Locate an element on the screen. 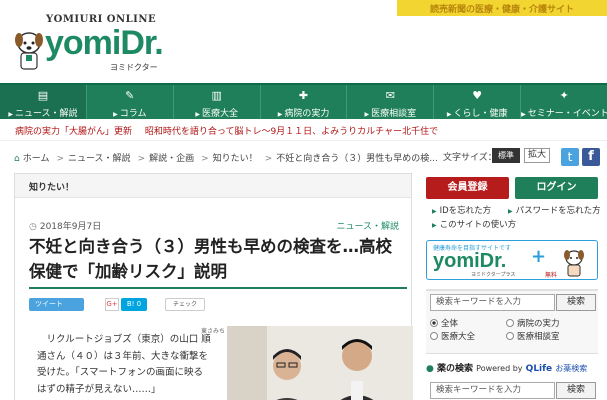 This screenshot has width=607, height=400. hospital-icon: ✚ is located at coordinates (303, 95).